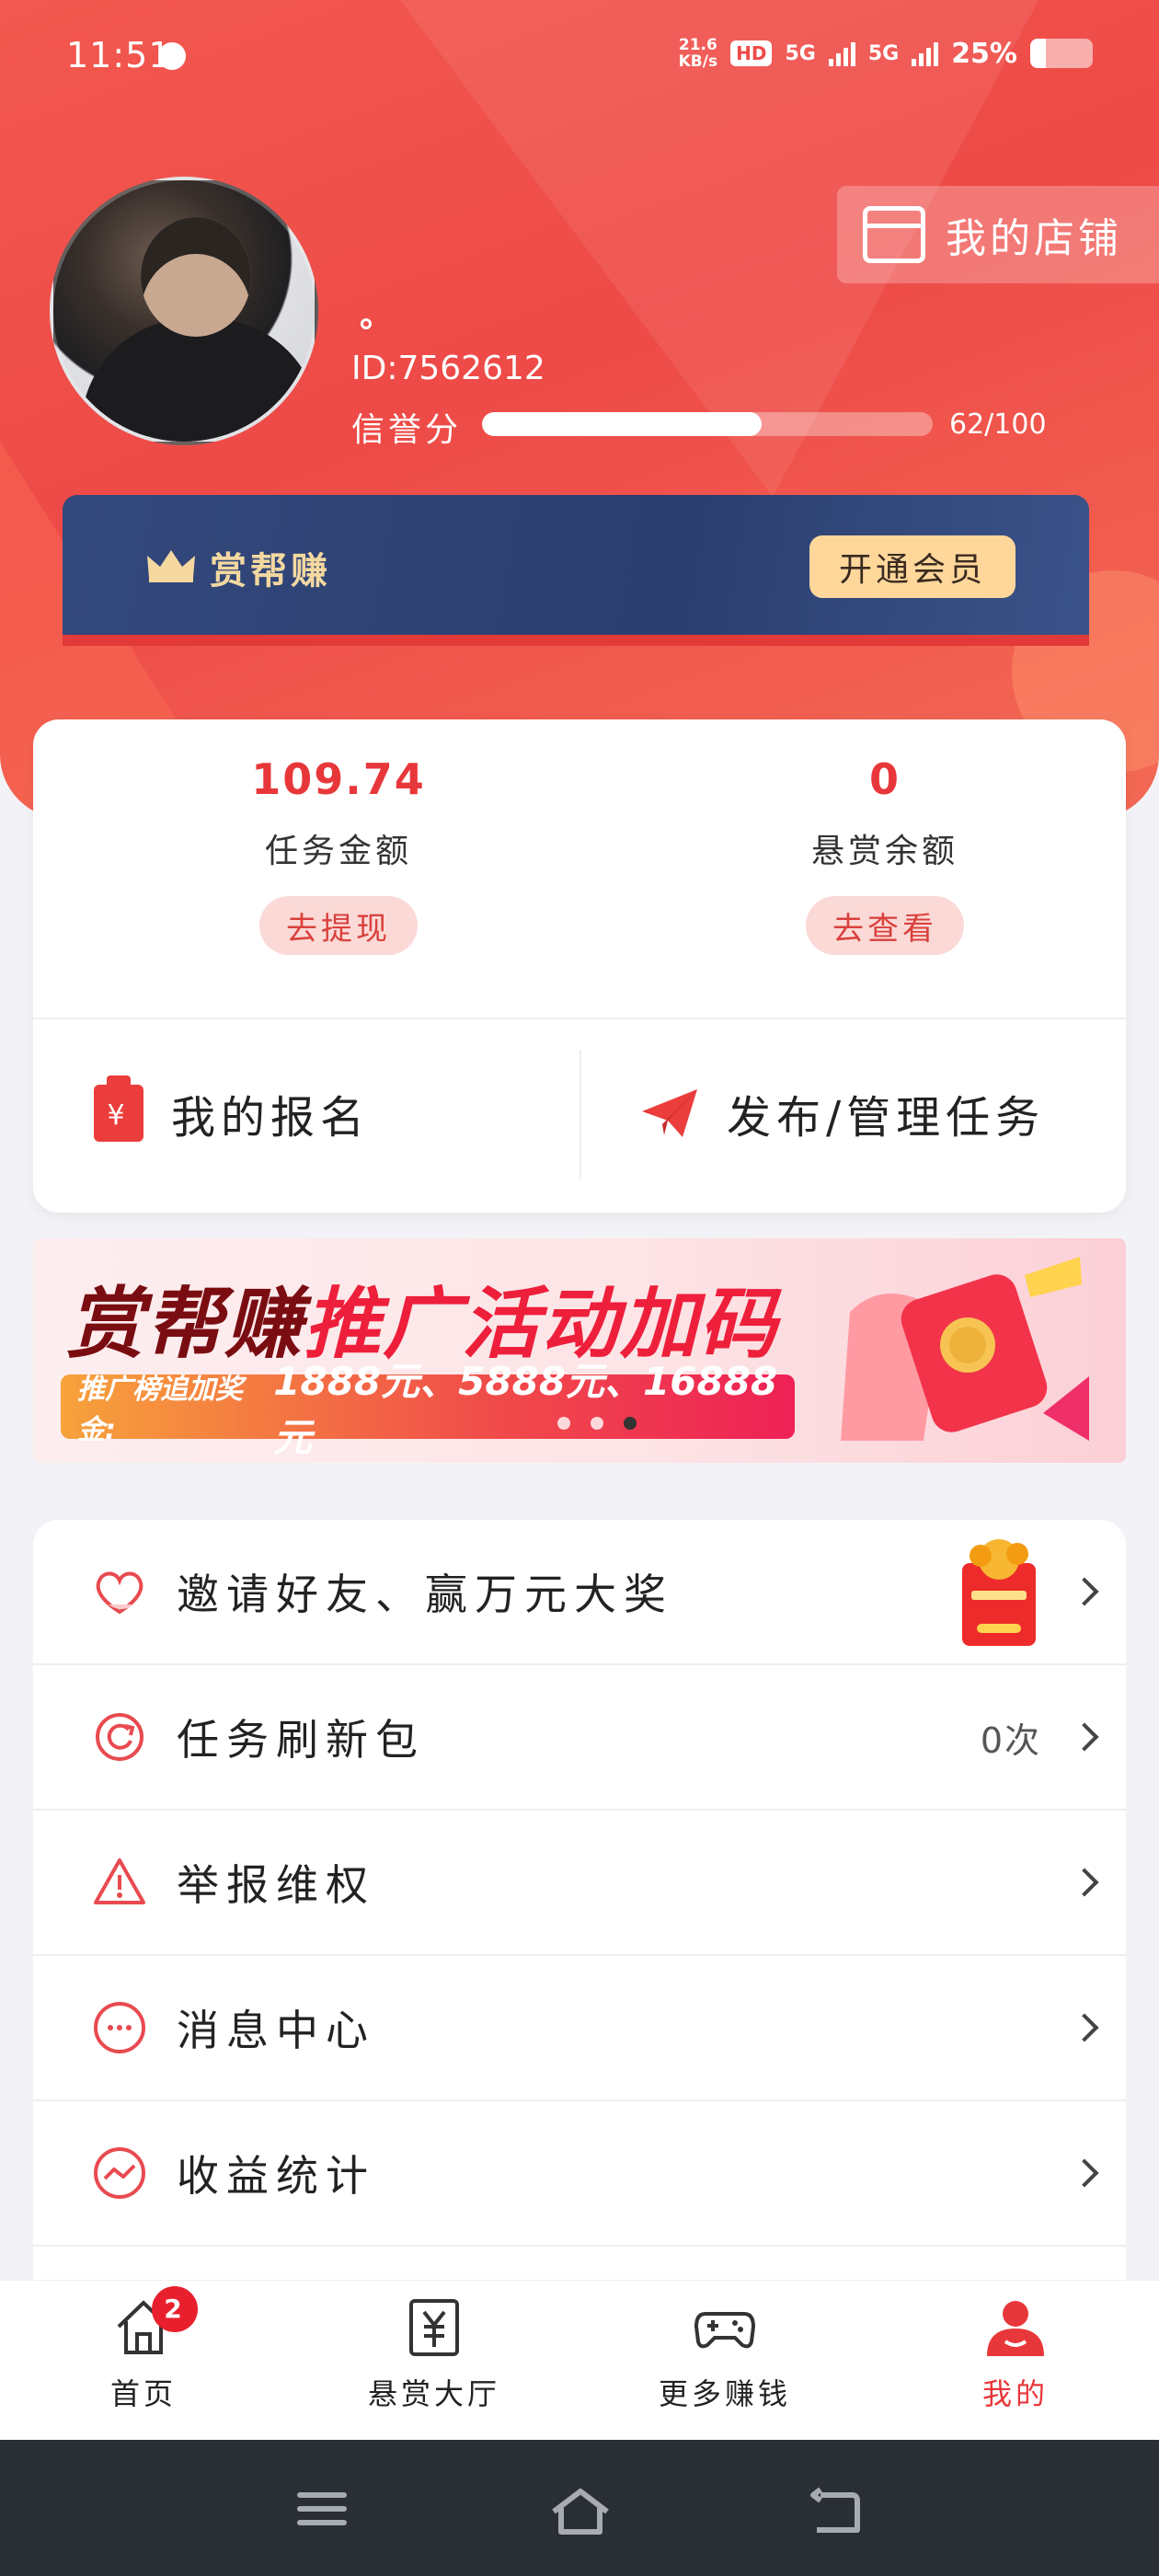  I want to click on my-signup-label: 我的报名, so click(271, 1118).